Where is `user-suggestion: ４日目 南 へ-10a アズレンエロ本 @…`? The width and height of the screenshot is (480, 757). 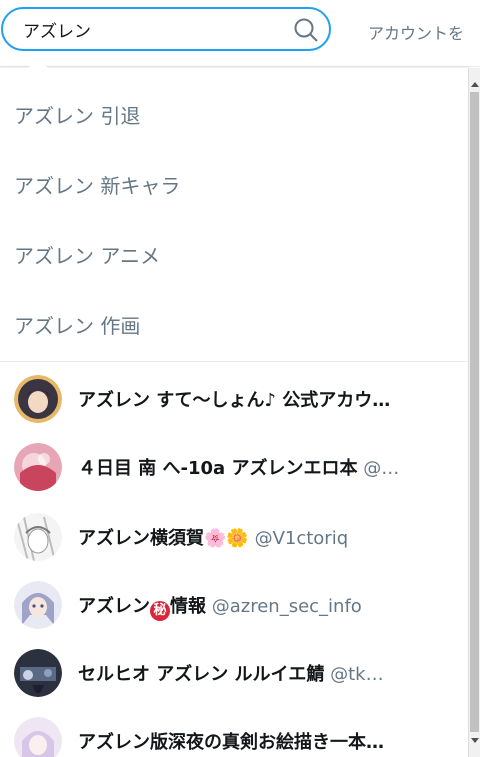
user-suggestion: ４日目 南 へ-10a アズレンエロ本 @… is located at coordinates (234, 471).